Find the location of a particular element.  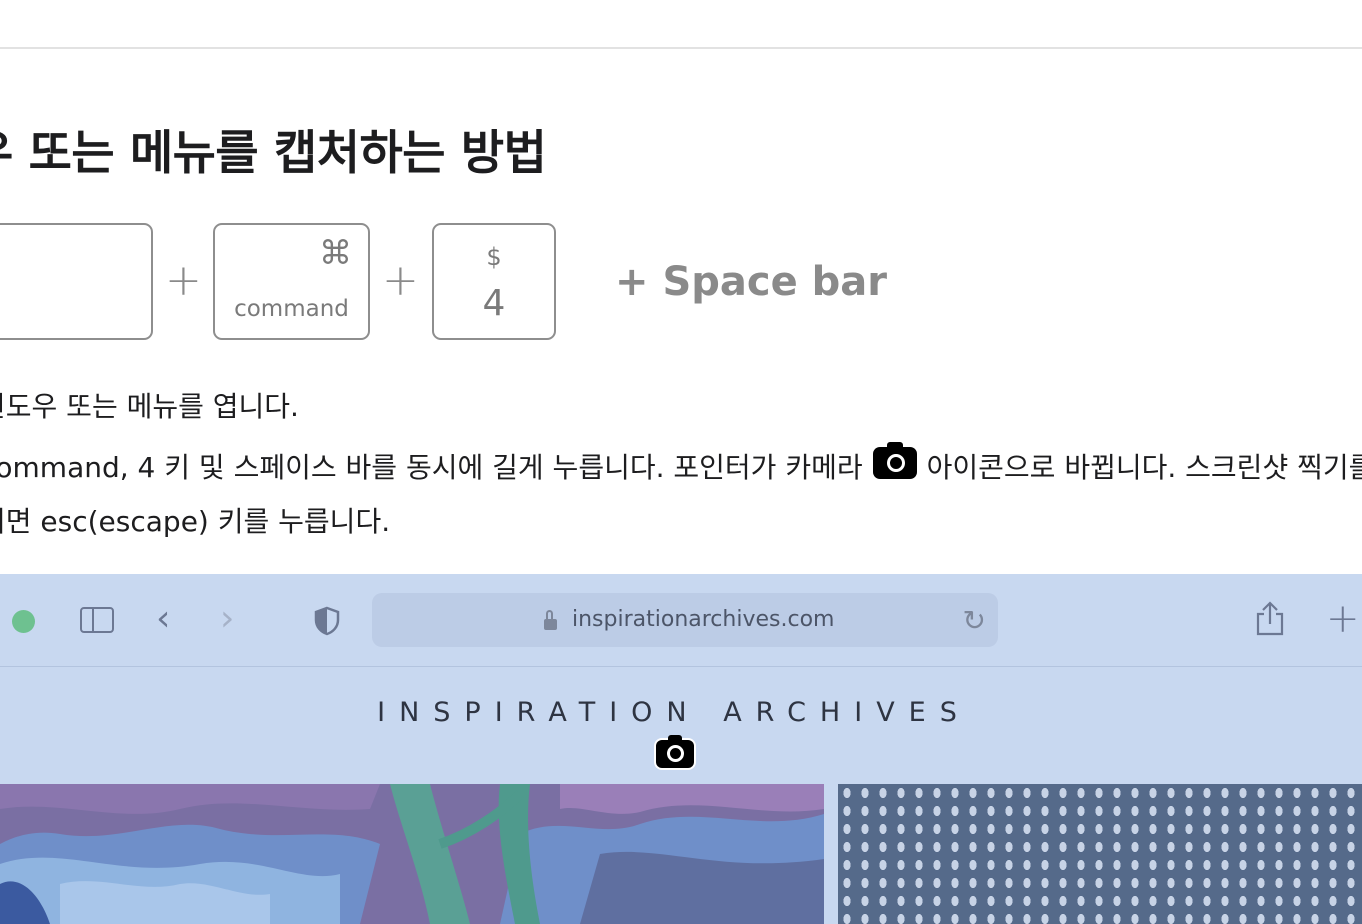

step-2-continued: 려면 esc(escape) 키를 누릅니다. is located at coordinates (195, 521).